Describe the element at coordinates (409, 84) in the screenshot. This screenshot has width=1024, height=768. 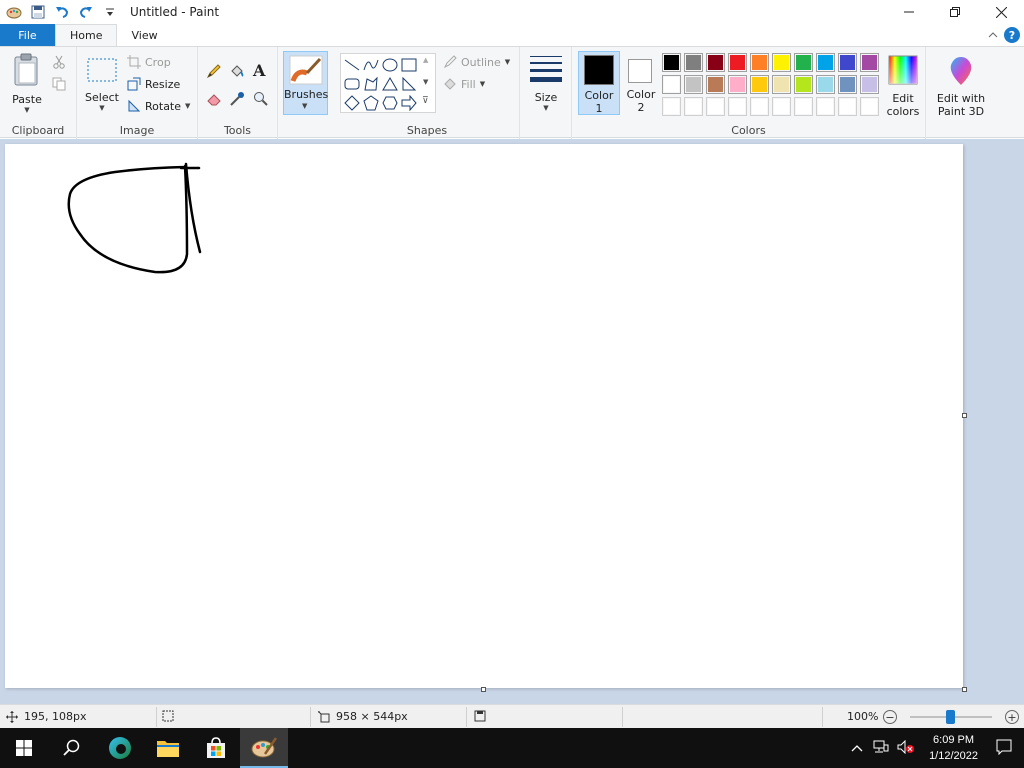
I see `right-triangle-shape-icon` at that location.